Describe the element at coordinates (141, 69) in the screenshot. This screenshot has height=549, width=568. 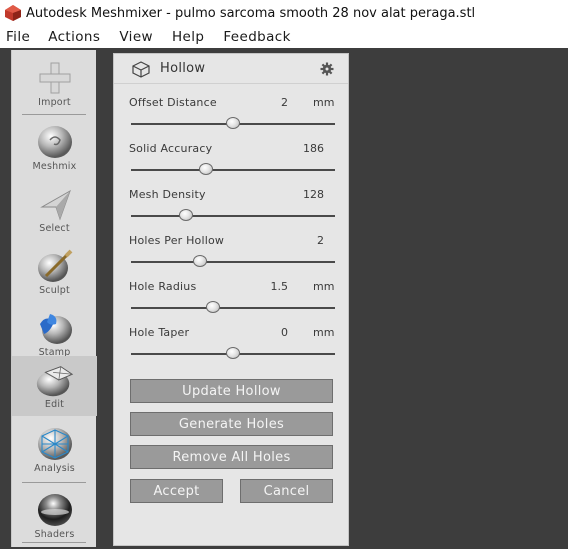
I see `cube-outline-icon` at that location.